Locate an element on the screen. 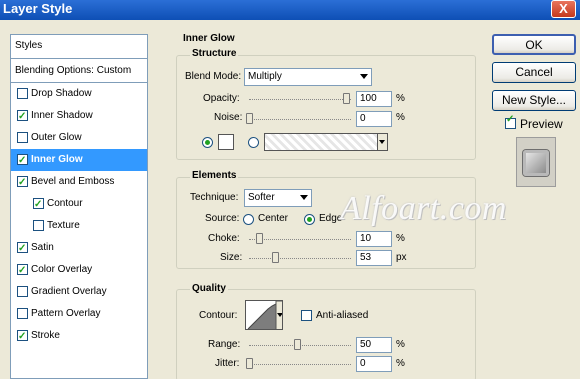 This screenshot has height=379, width=580. size-slider-thumb is located at coordinates (275, 257).